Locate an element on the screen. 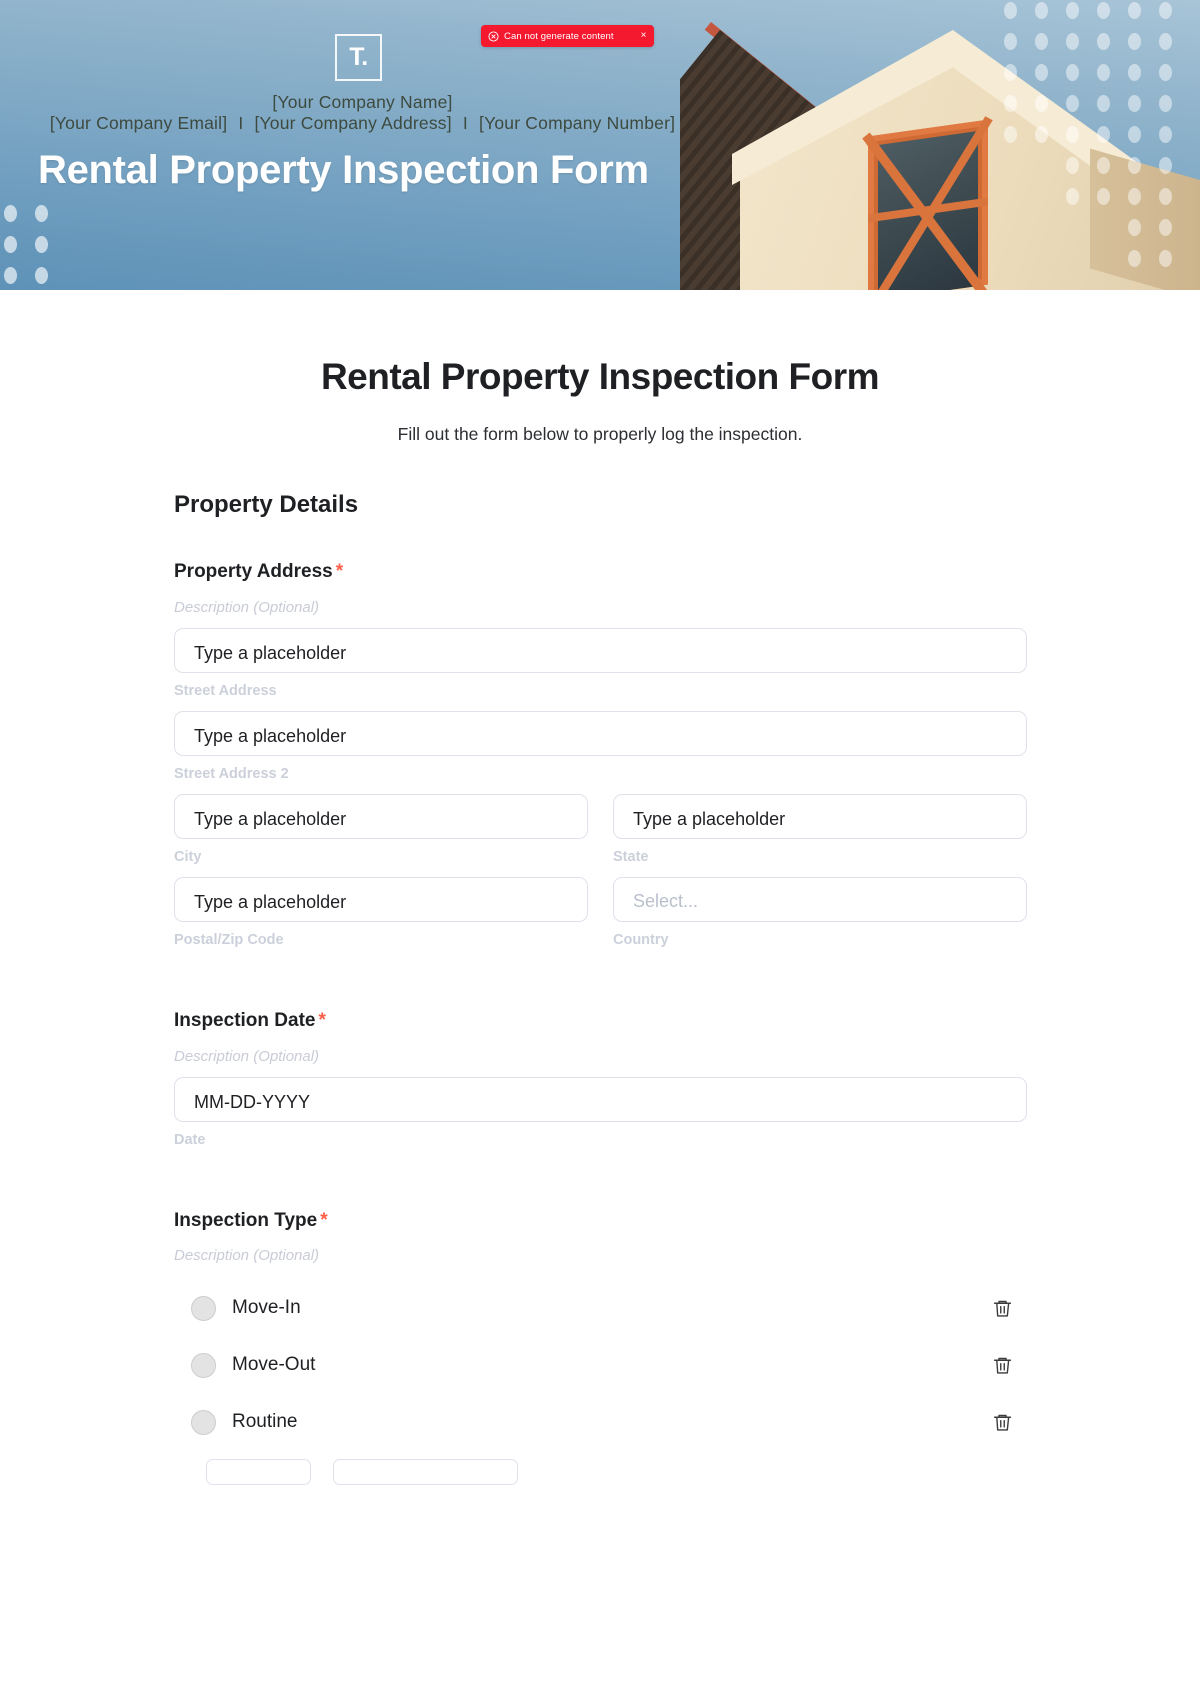 The height and width of the screenshot is (1701, 1200). radio-label: Move-In is located at coordinates (266, 1308).